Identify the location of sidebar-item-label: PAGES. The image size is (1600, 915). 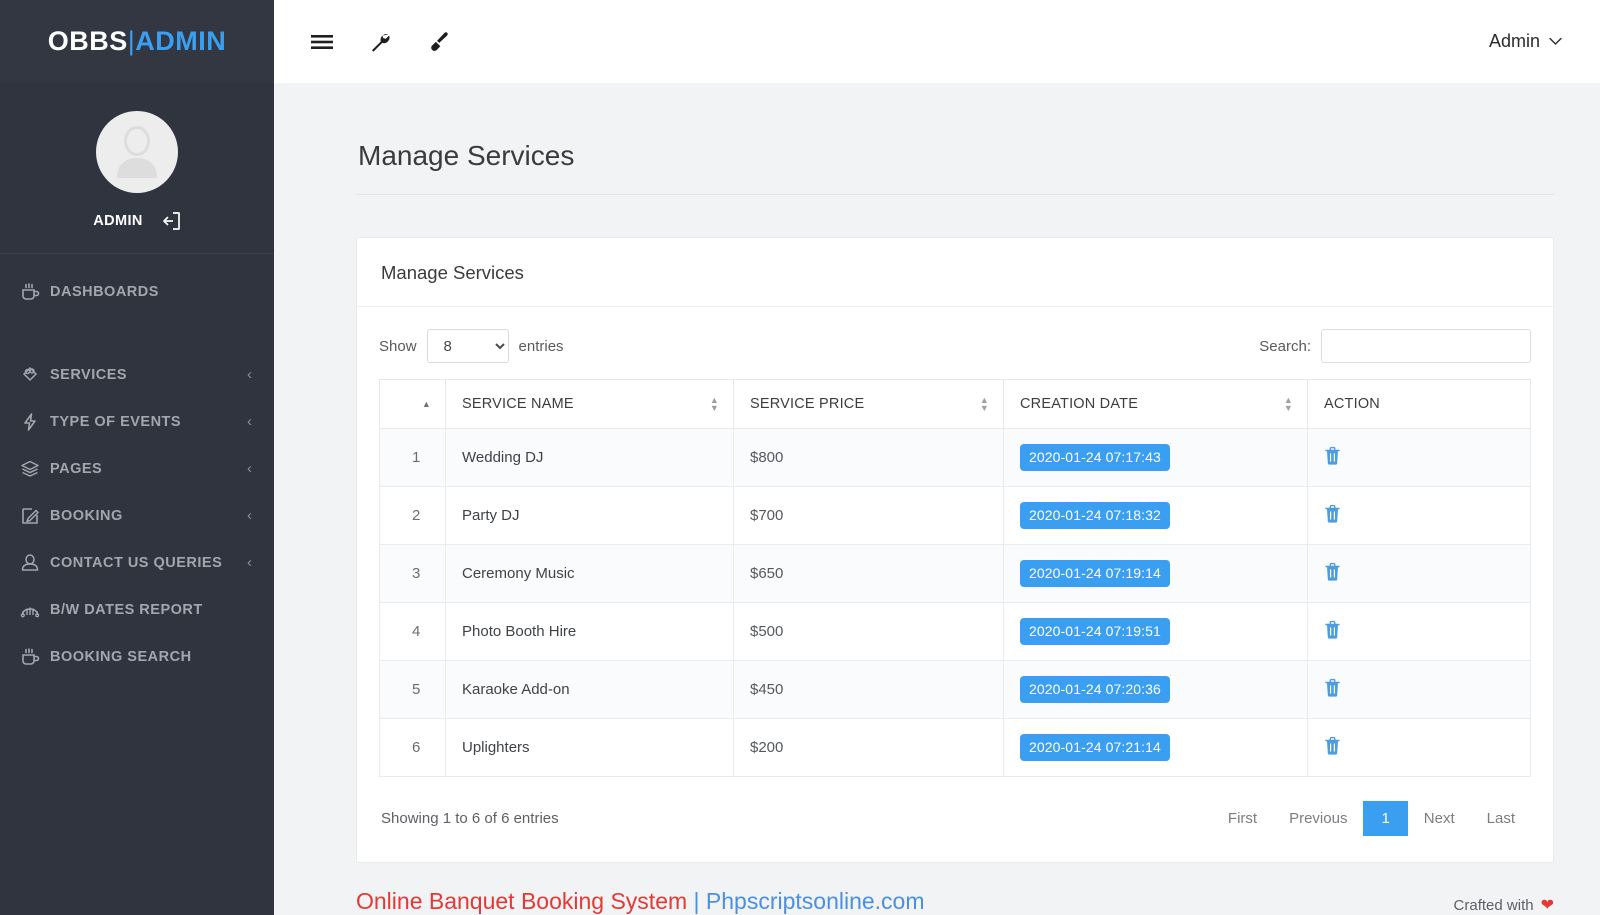
(76, 468).